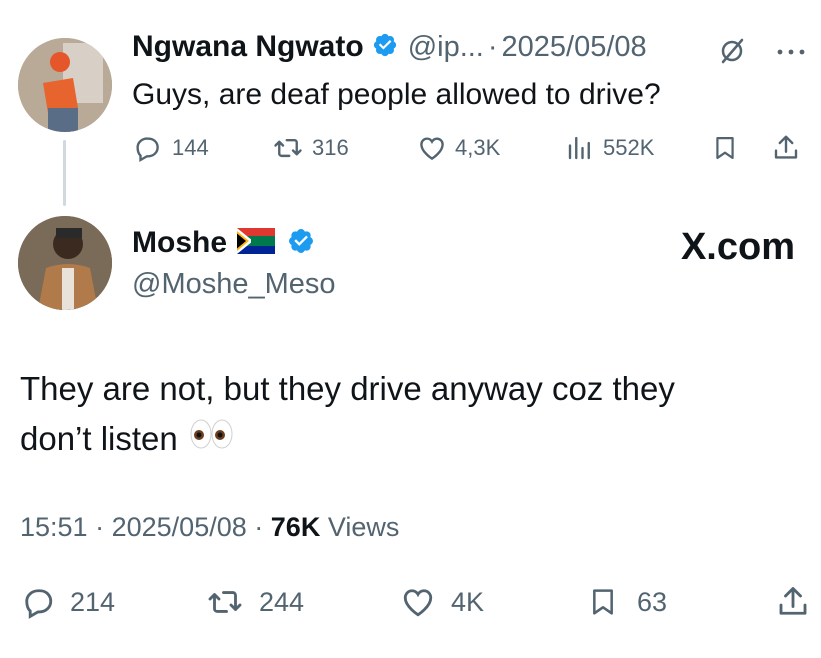 The width and height of the screenshot is (821, 658). What do you see at coordinates (99, 438) in the screenshot?
I see `reply-tweet-text-line2: don’t listen` at bounding box center [99, 438].